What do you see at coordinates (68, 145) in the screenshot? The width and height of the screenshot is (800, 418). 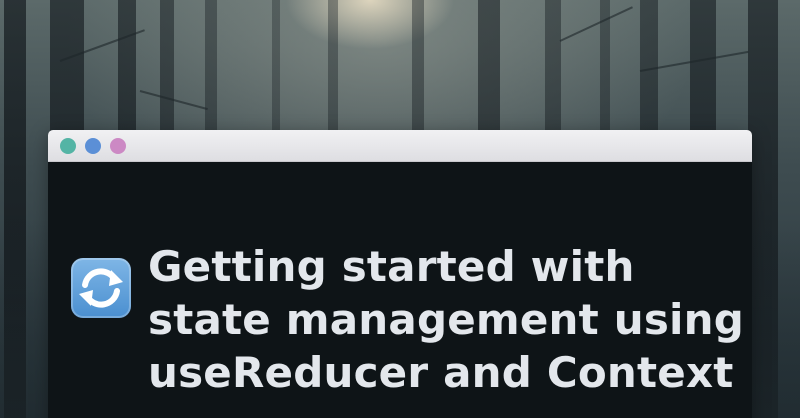 I see `close-button` at bounding box center [68, 145].